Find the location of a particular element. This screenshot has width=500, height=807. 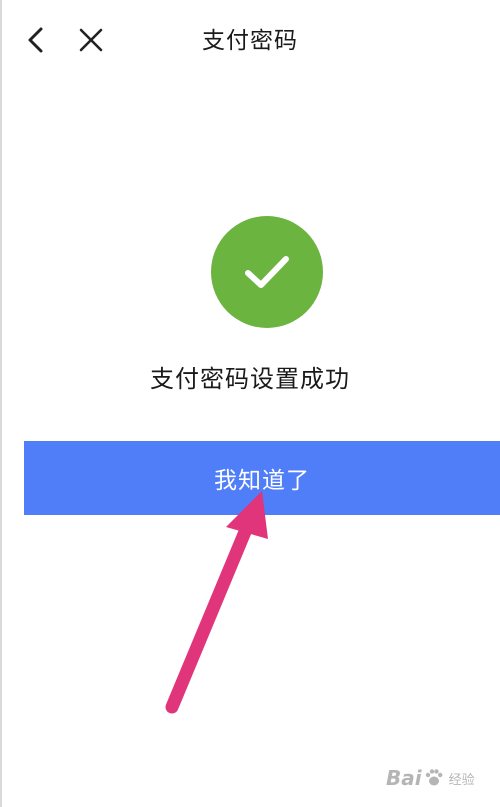

checkmark-icon is located at coordinates (267, 272).